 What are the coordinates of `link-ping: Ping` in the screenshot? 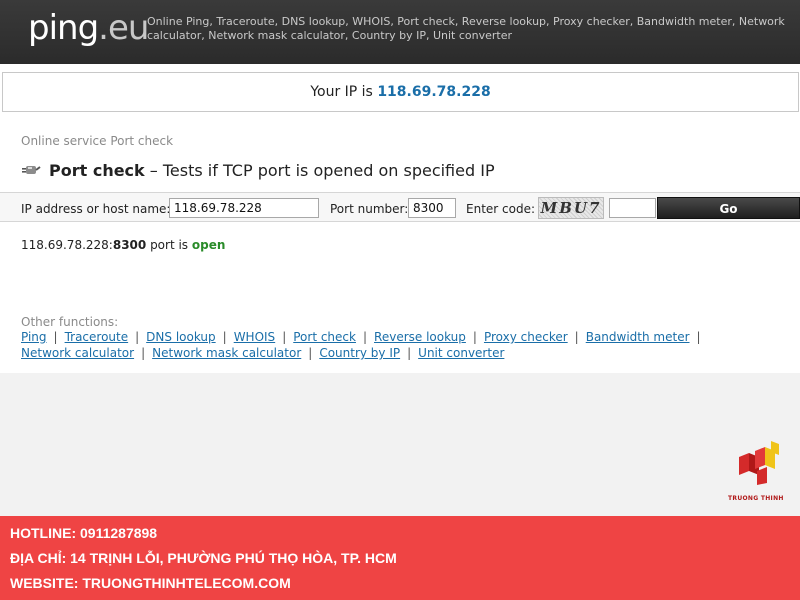 It's located at (34, 337).